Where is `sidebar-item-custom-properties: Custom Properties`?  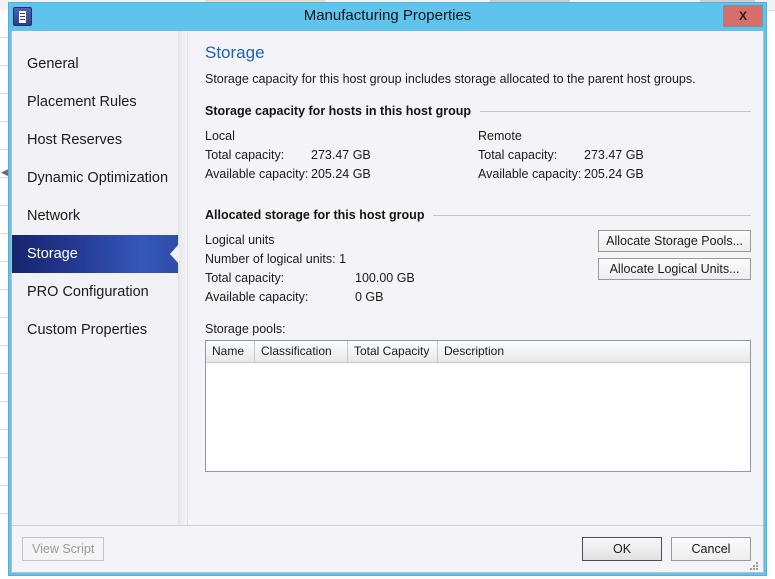 sidebar-item-custom-properties: Custom Properties is located at coordinates (95, 330).